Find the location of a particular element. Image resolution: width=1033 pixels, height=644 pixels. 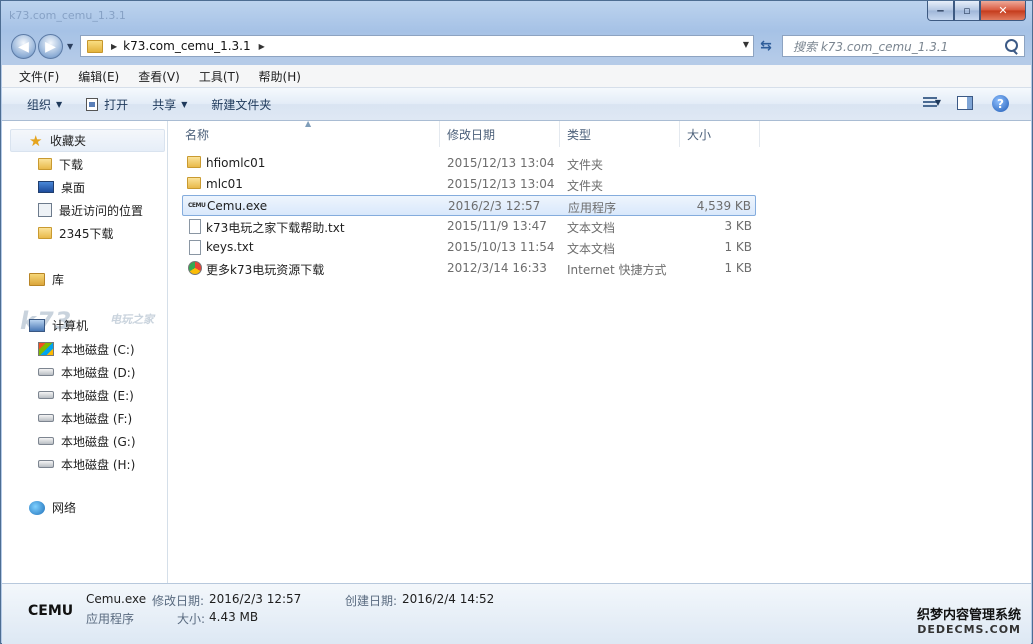

nav-item-label: 2345下载 is located at coordinates (86, 233).